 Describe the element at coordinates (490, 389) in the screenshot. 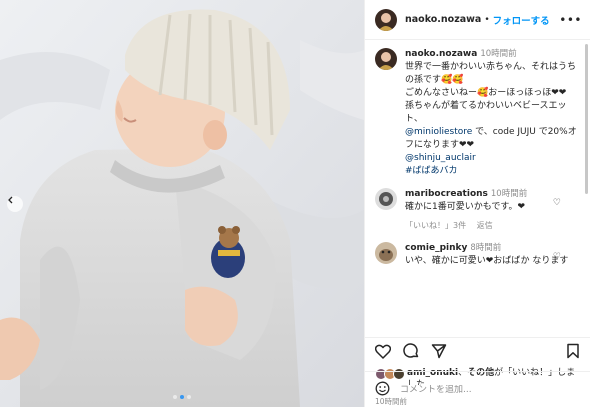

I see `comment-input` at that location.